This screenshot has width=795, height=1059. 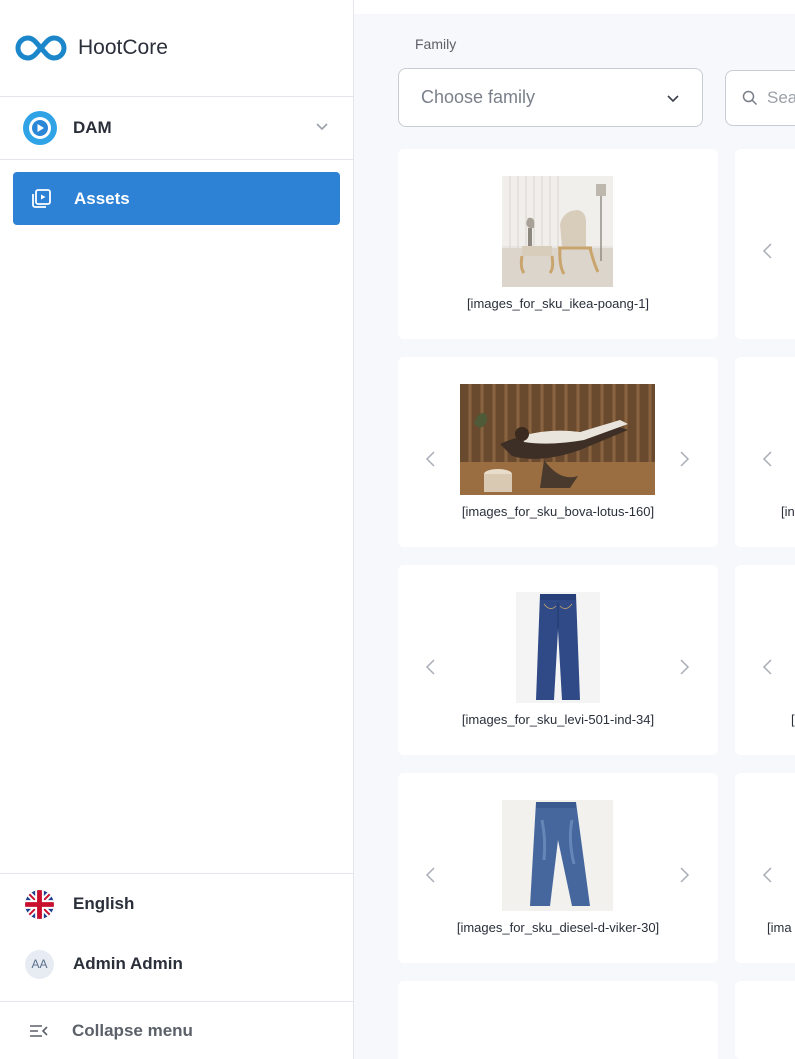 What do you see at coordinates (478, 97) in the screenshot?
I see `family-select-value: Choose family` at bounding box center [478, 97].